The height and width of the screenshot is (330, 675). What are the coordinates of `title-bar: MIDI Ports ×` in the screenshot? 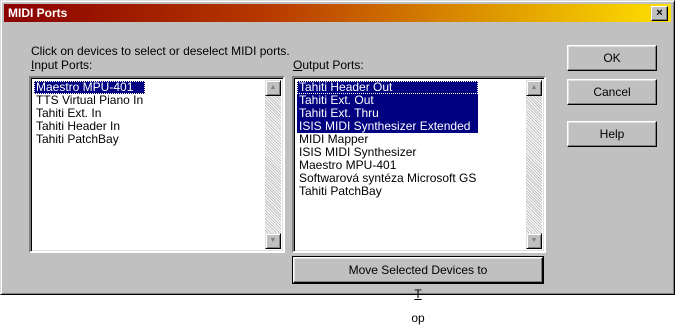 It's located at (337, 13).